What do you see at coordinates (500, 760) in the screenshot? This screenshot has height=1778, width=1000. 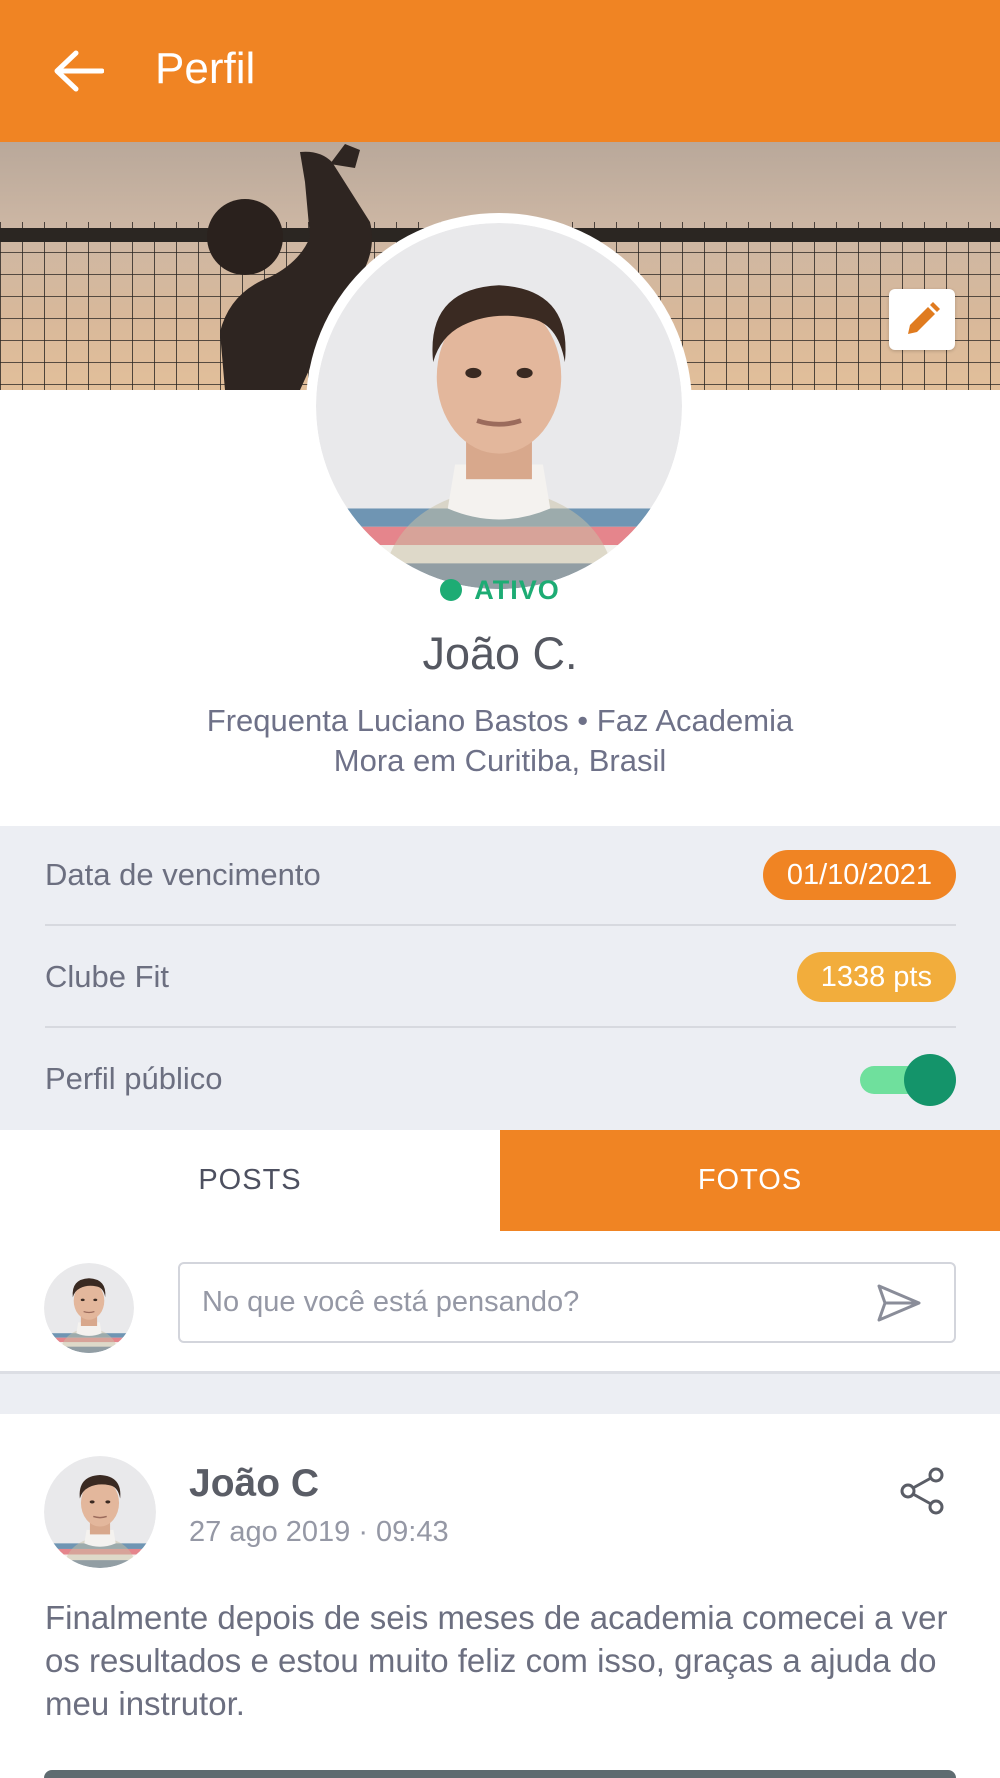 I see `profile-info-line-2: Mora em Curitiba, Brasil` at bounding box center [500, 760].